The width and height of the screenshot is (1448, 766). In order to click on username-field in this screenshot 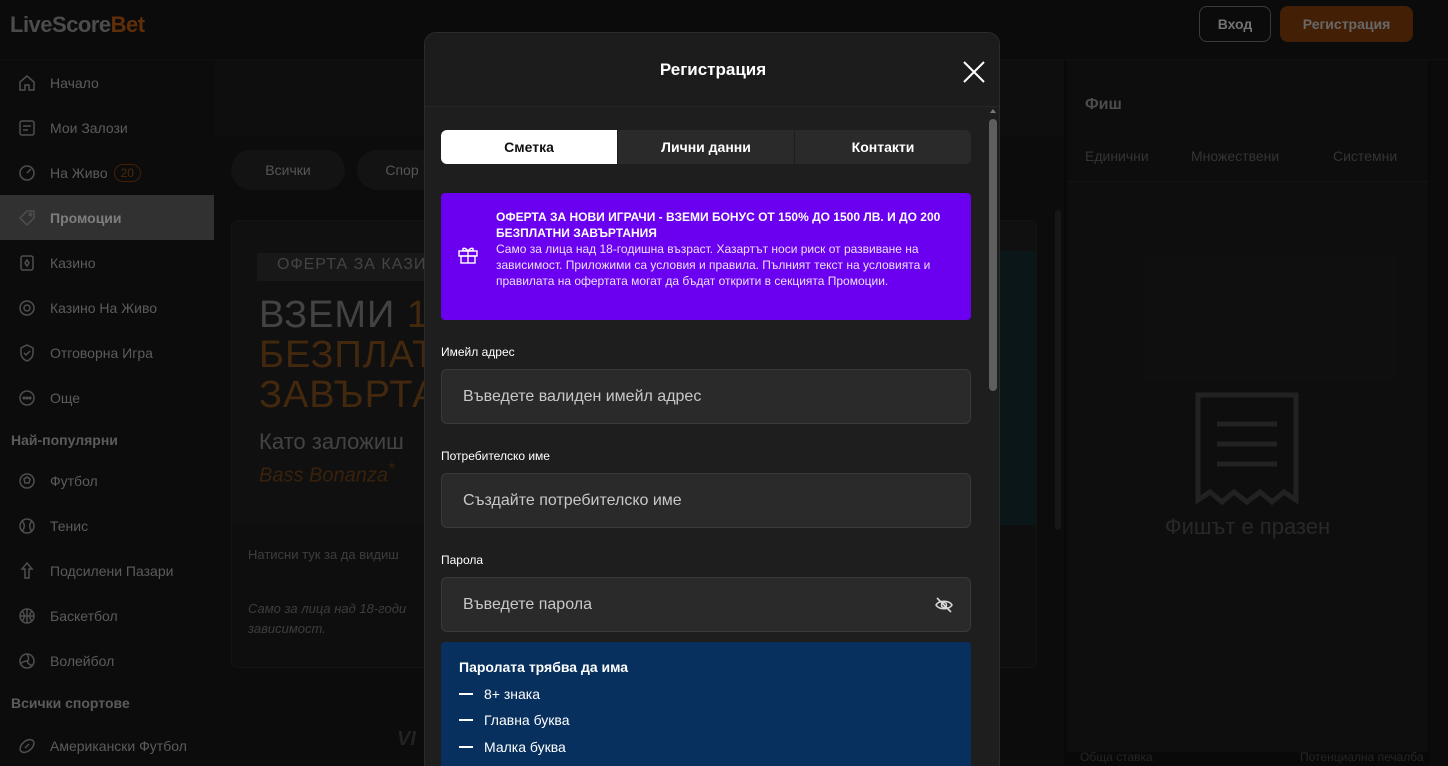, I will do `click(706, 500)`.